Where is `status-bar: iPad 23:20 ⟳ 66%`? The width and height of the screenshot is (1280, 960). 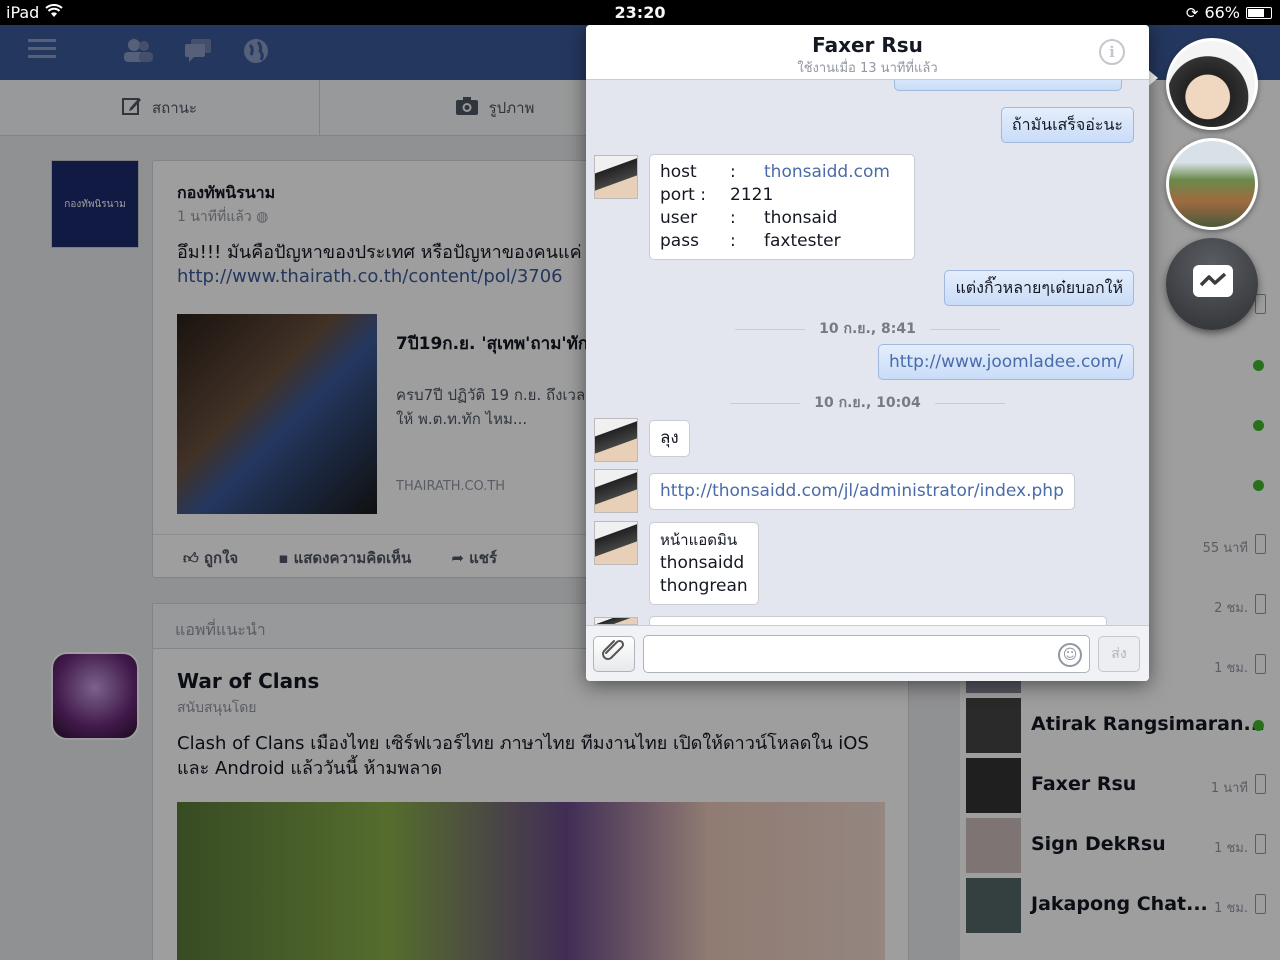 status-bar: iPad 23:20 ⟳ 66% is located at coordinates (640, 12).